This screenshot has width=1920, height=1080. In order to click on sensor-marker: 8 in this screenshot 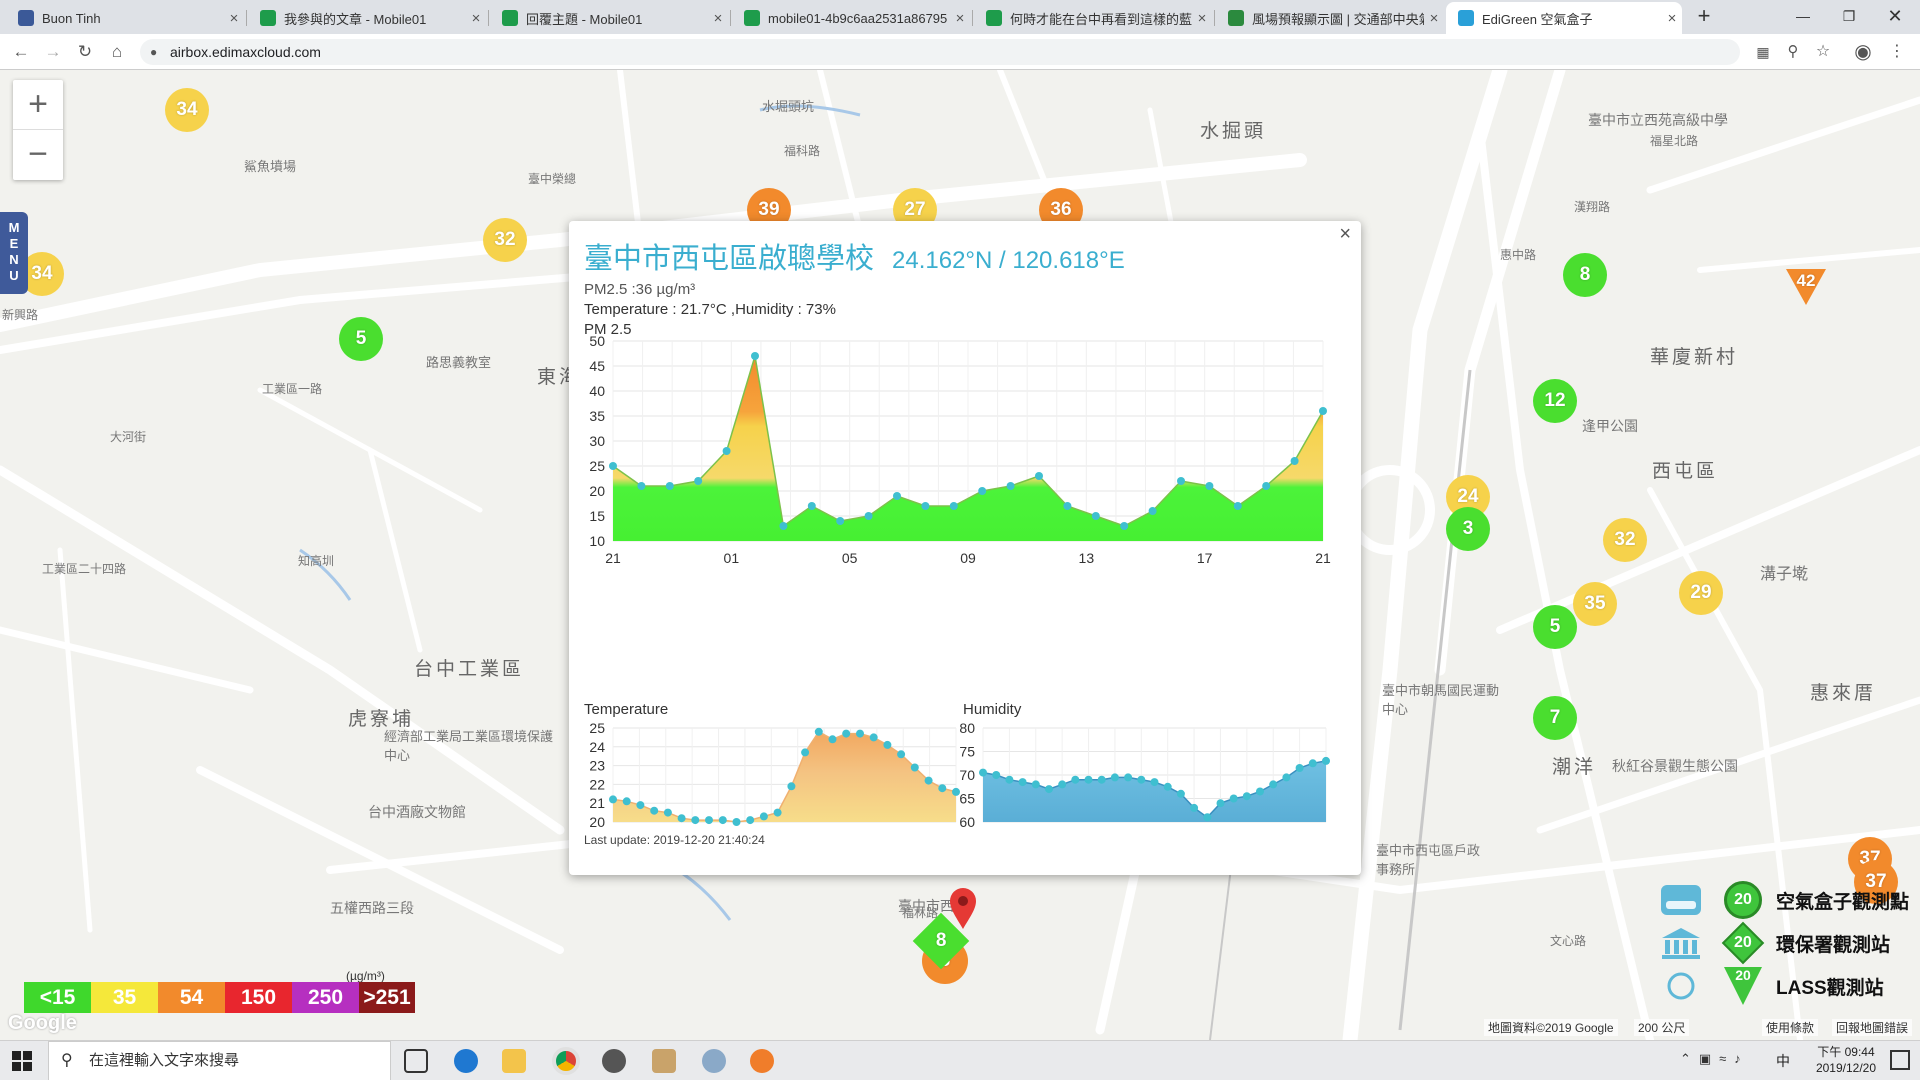, I will do `click(1585, 275)`.